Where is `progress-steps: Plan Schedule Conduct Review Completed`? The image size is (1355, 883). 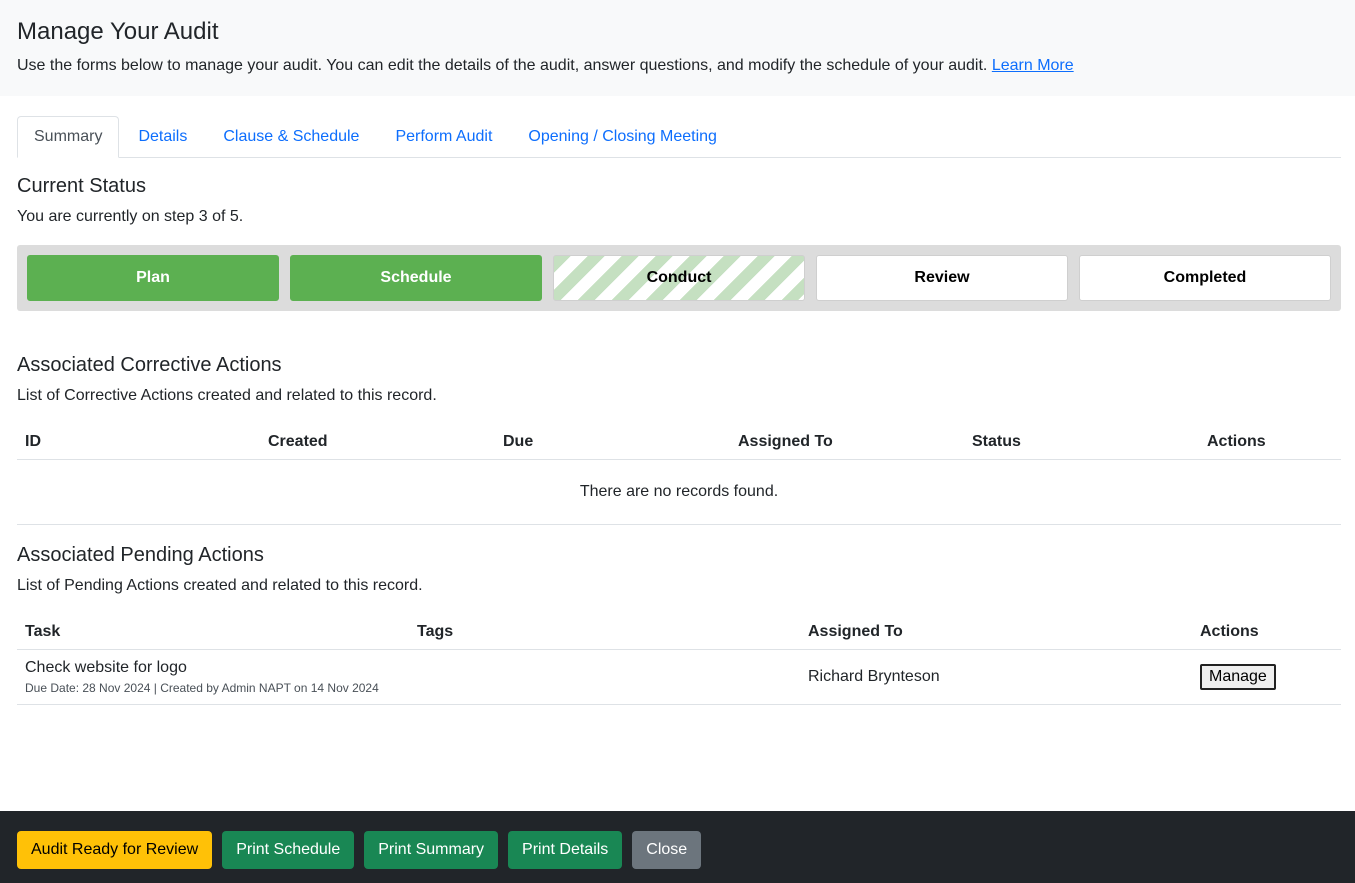
progress-steps: Plan Schedule Conduct Review Completed is located at coordinates (679, 278).